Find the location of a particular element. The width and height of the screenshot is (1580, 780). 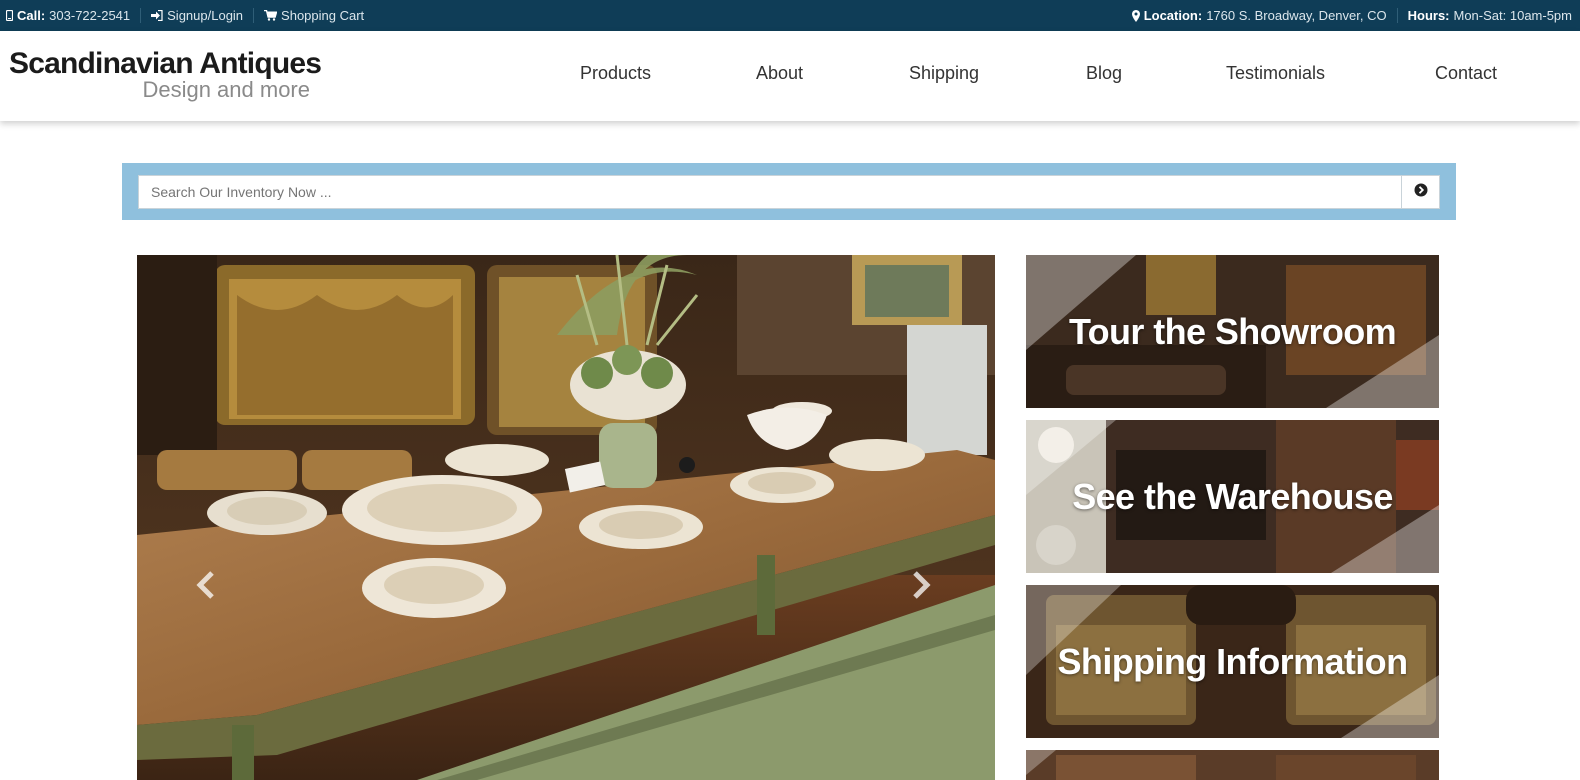

hours-info: Hours: Mon-Sat: 10am-5pm is located at coordinates (1484, 15).